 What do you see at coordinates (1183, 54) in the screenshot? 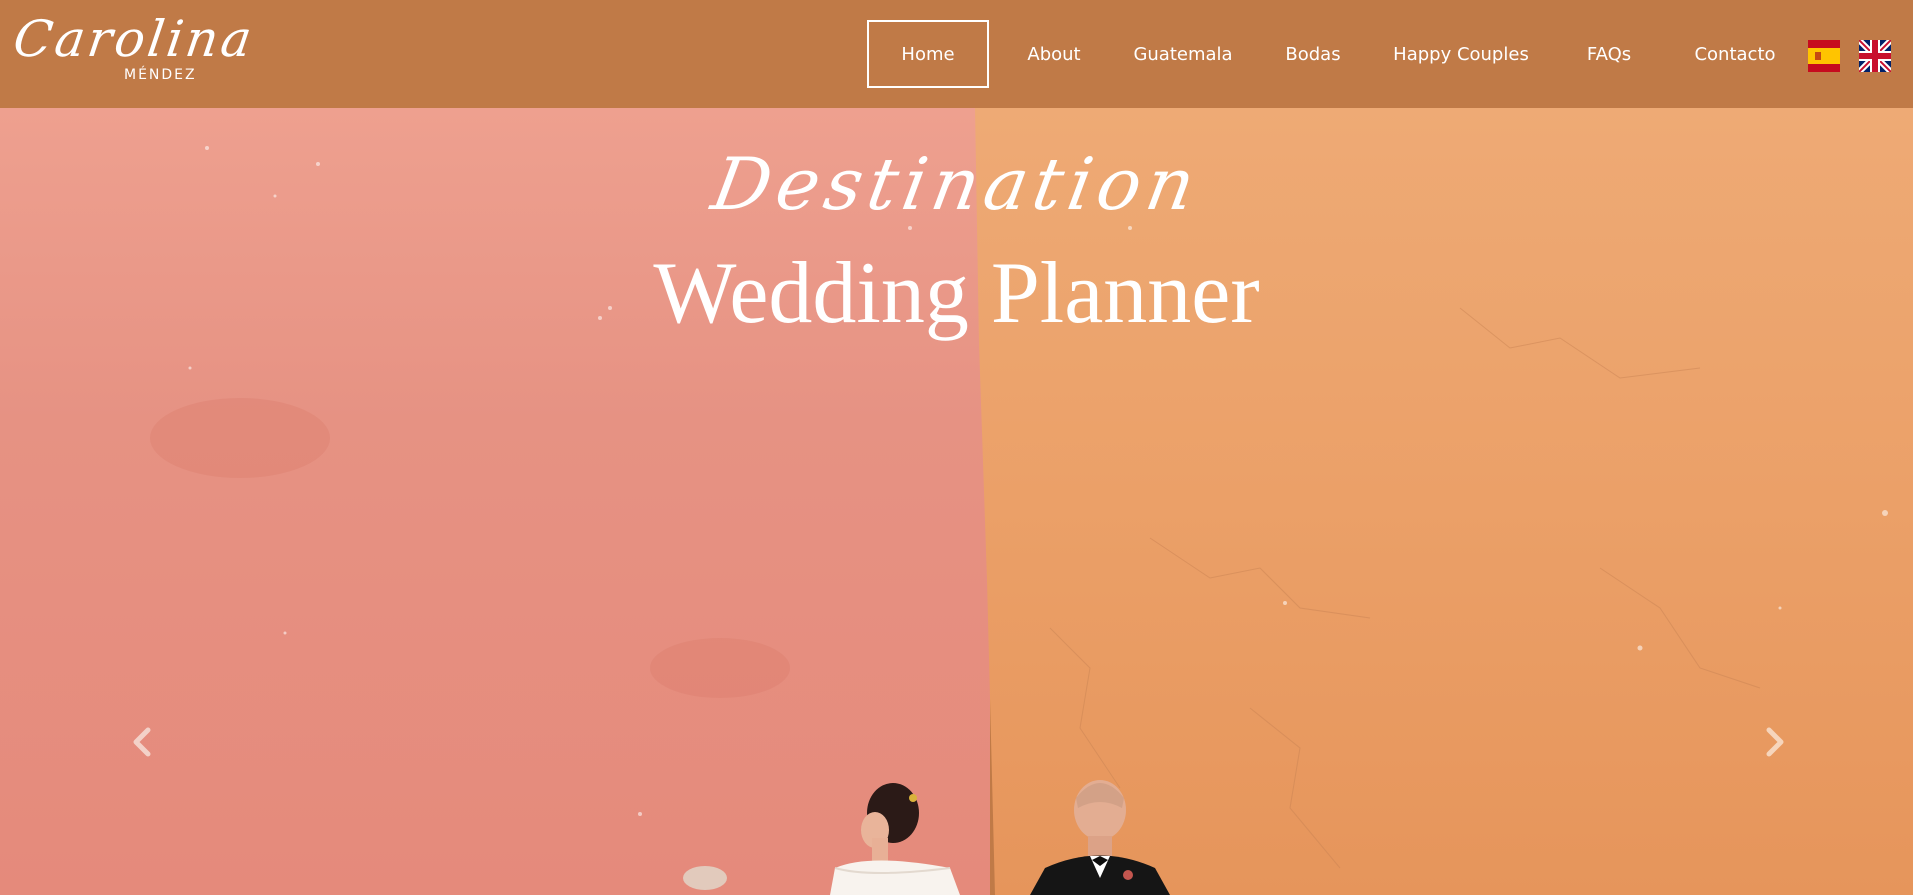
I see `nav-item-guatemala: Guatemala` at bounding box center [1183, 54].